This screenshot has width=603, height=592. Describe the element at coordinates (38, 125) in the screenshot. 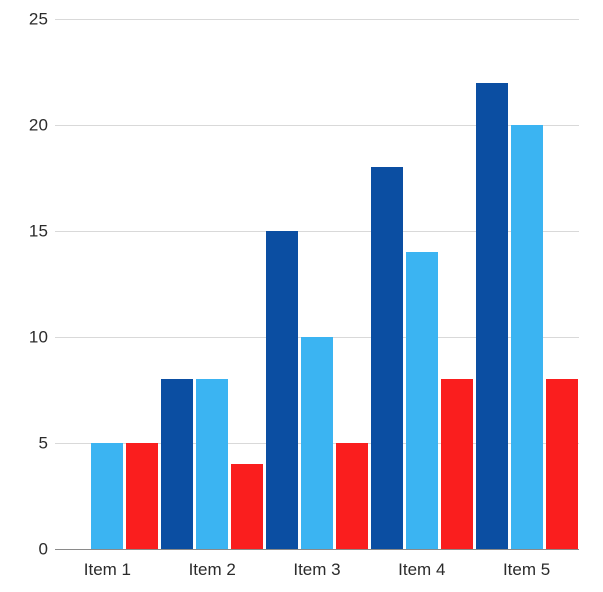

I see `y-axis-tick-label: 20` at that location.